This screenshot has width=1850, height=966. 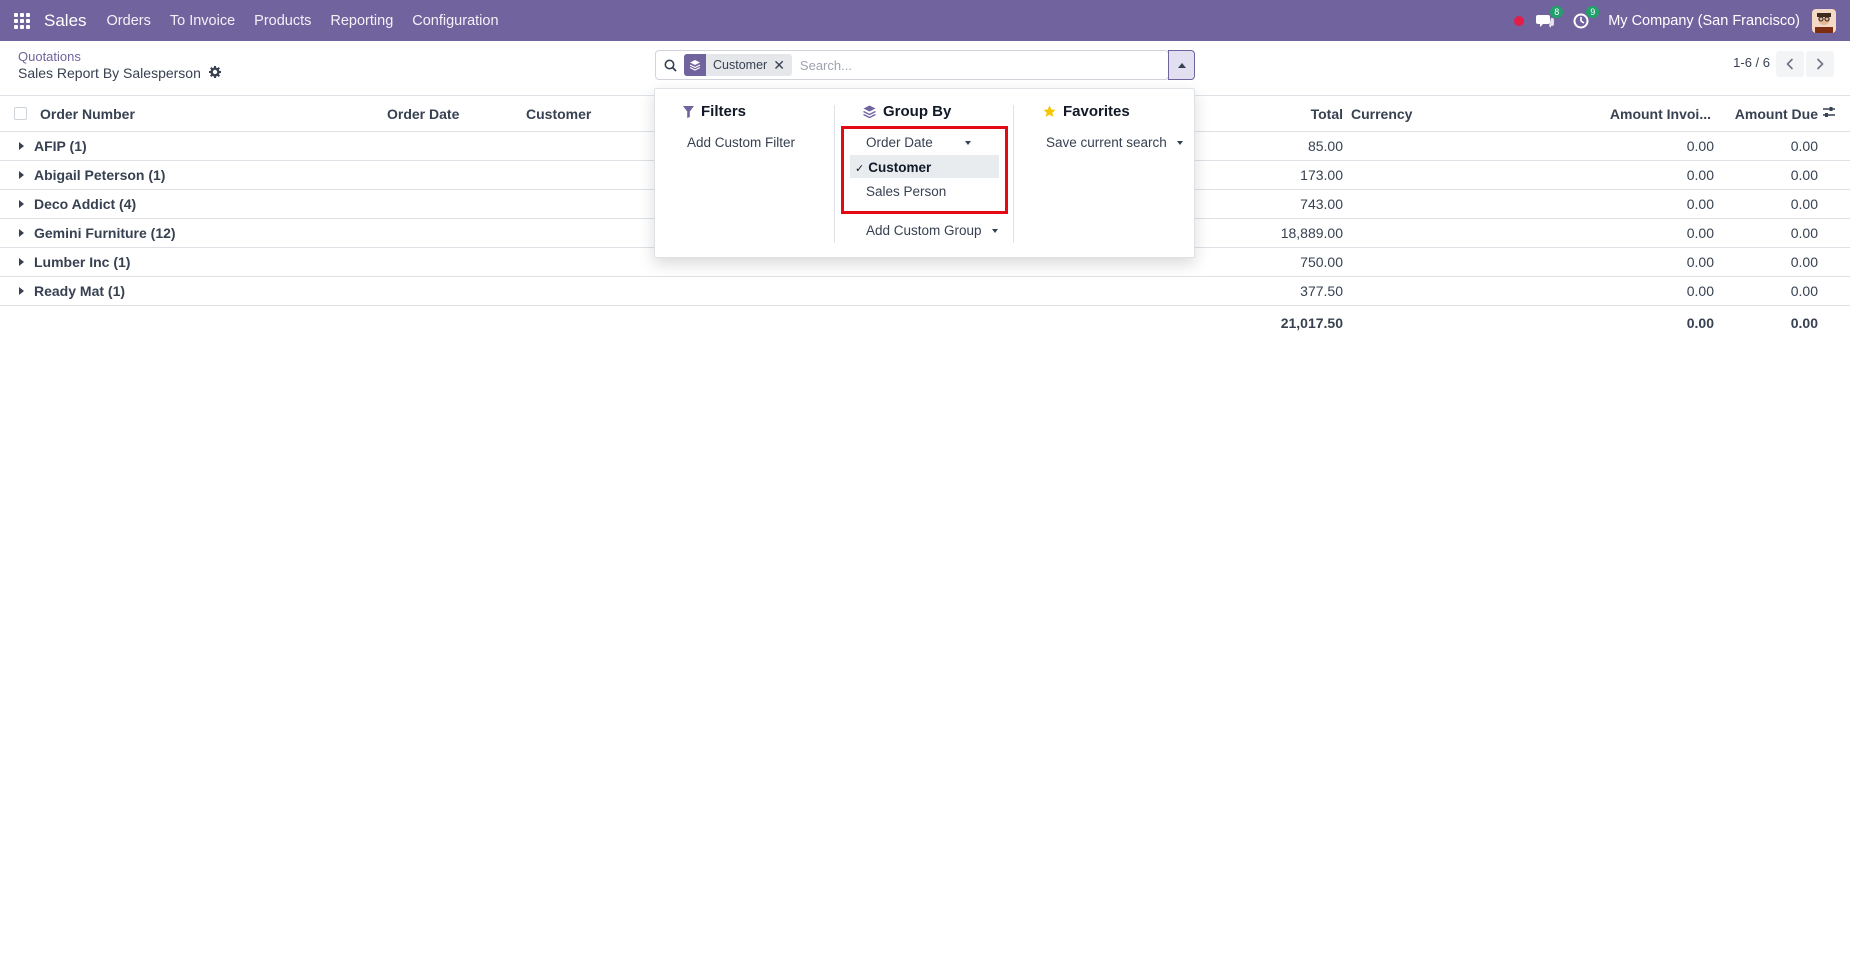 What do you see at coordinates (1321, 291) in the screenshot?
I see `group-total: 377.50` at bounding box center [1321, 291].